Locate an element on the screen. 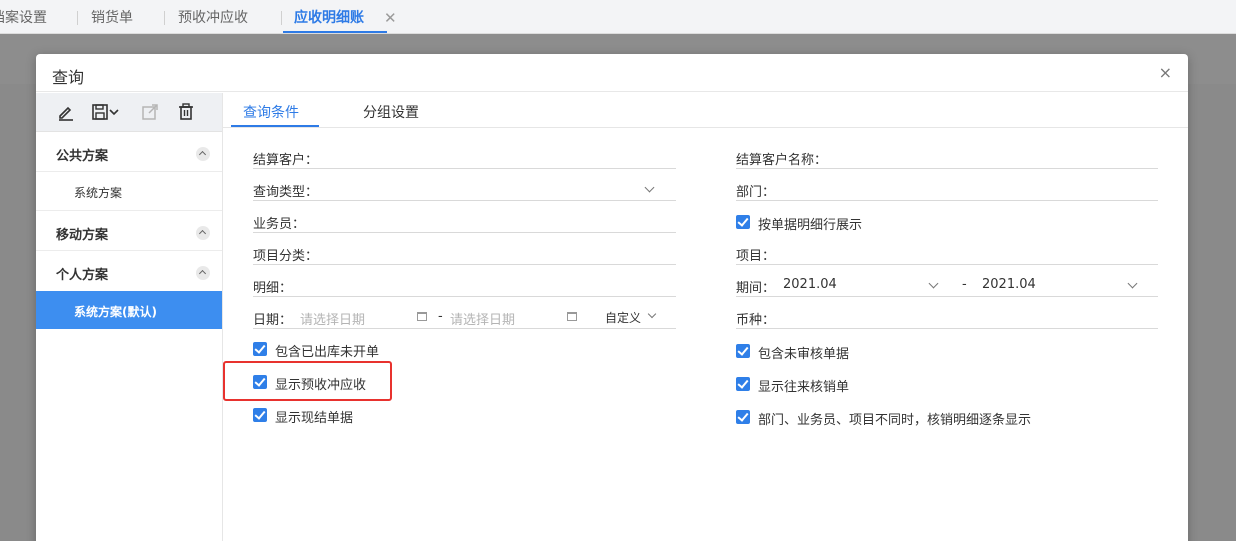 The height and width of the screenshot is (541, 1236). department-label: 部门： is located at coordinates (756, 192).